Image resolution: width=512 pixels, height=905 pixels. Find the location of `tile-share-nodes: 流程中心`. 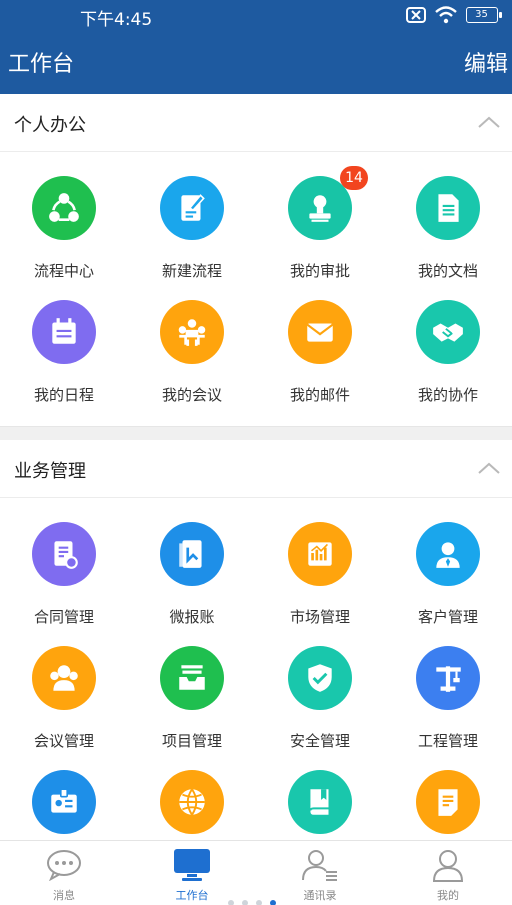

tile-share-nodes: 流程中心 is located at coordinates (64, 238).